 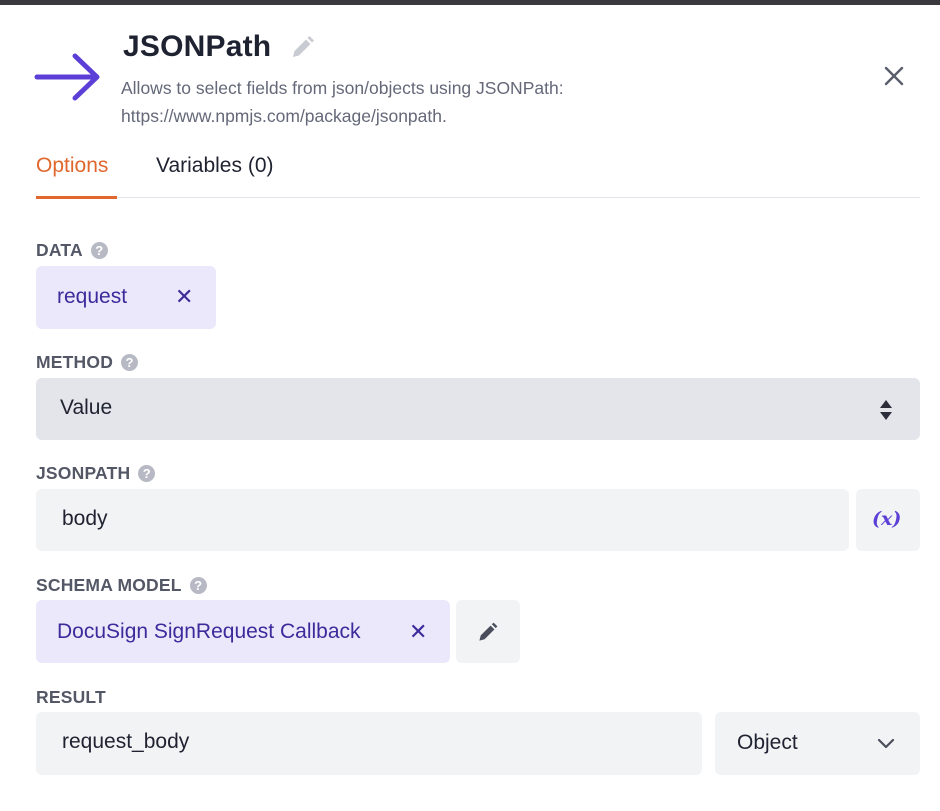 I want to click on schema-model-chip: DocuSign SignRequest Callback ✕, so click(x=243, y=631).